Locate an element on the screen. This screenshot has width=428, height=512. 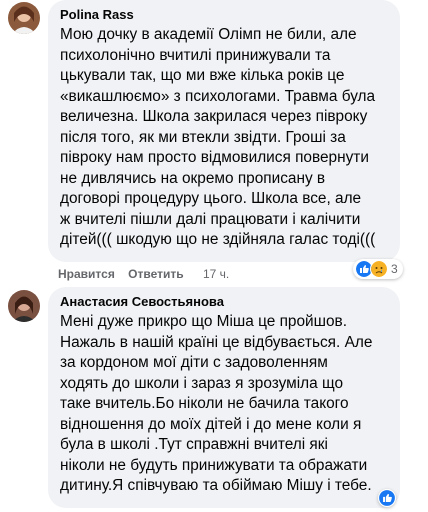
reactions-summary is located at coordinates (387, 498).